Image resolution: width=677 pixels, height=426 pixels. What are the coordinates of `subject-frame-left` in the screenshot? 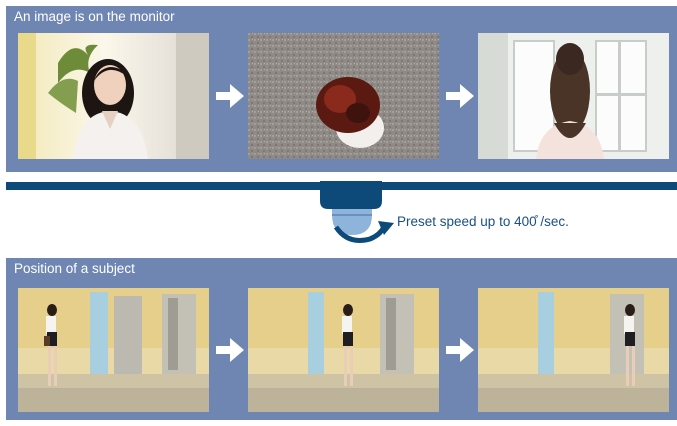 It's located at (113, 350).